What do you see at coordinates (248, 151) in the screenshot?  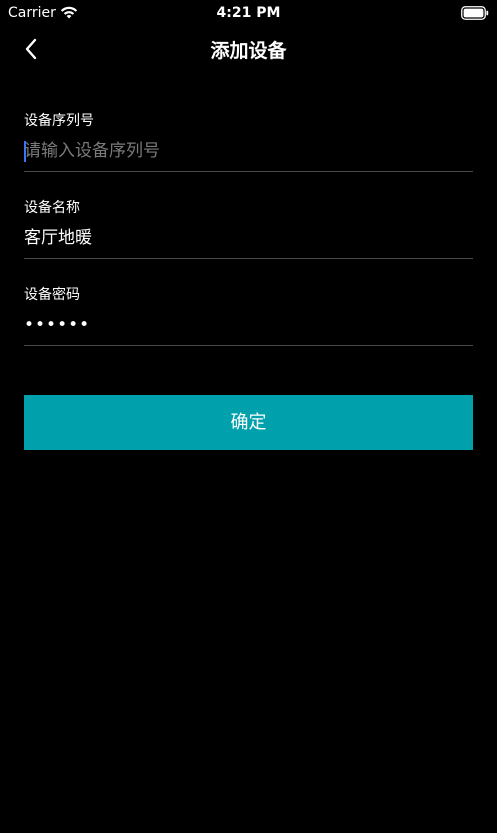 I see `serial-input` at bounding box center [248, 151].